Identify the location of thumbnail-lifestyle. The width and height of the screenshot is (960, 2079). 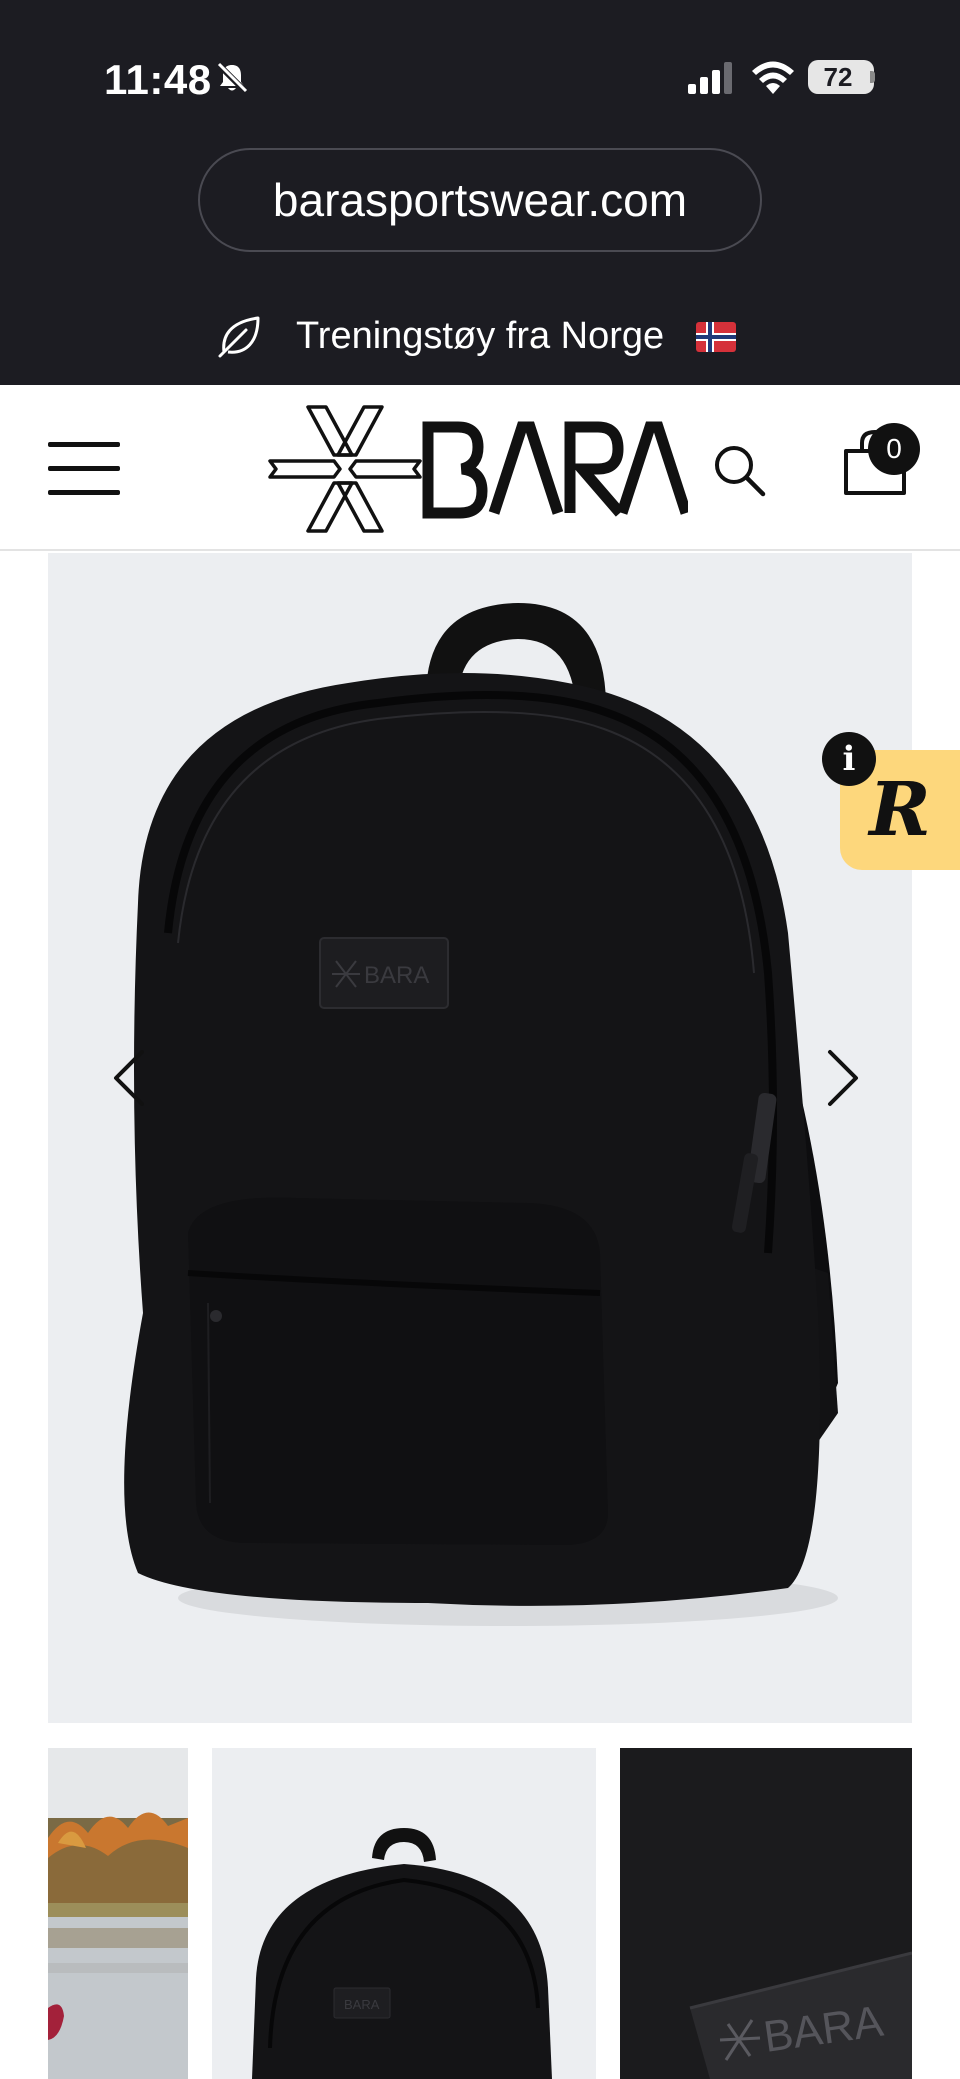
(118, 1913).